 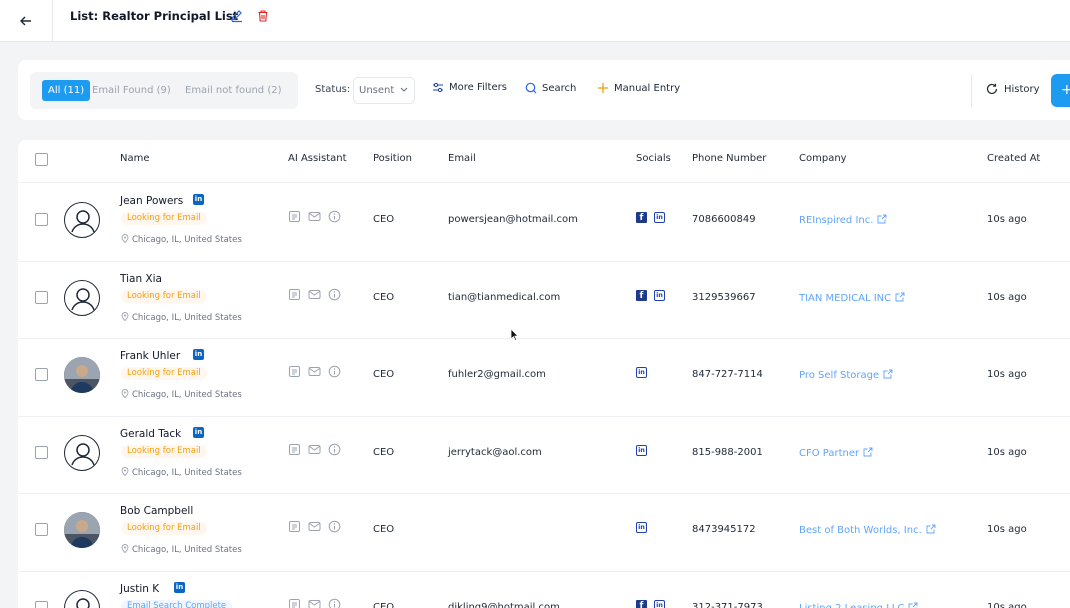 I want to click on column-header-ai-assistant: AI Assistant, so click(x=317, y=158).